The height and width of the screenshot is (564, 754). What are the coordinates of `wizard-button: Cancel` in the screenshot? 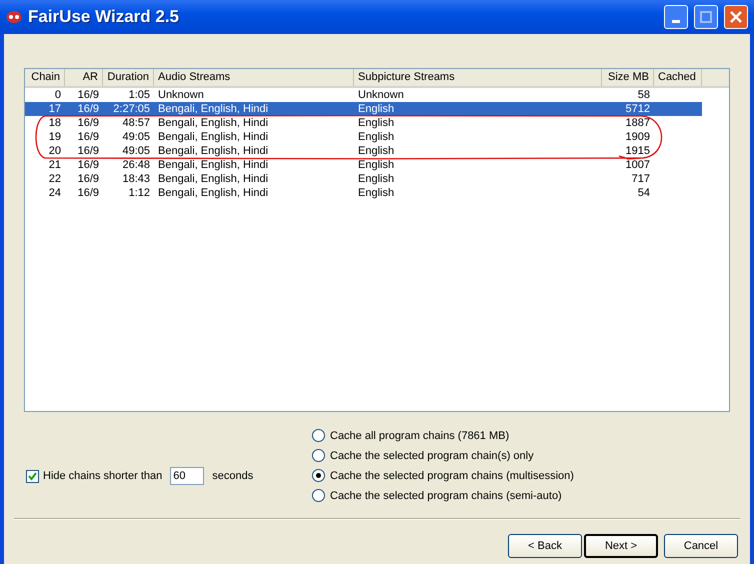 It's located at (701, 546).